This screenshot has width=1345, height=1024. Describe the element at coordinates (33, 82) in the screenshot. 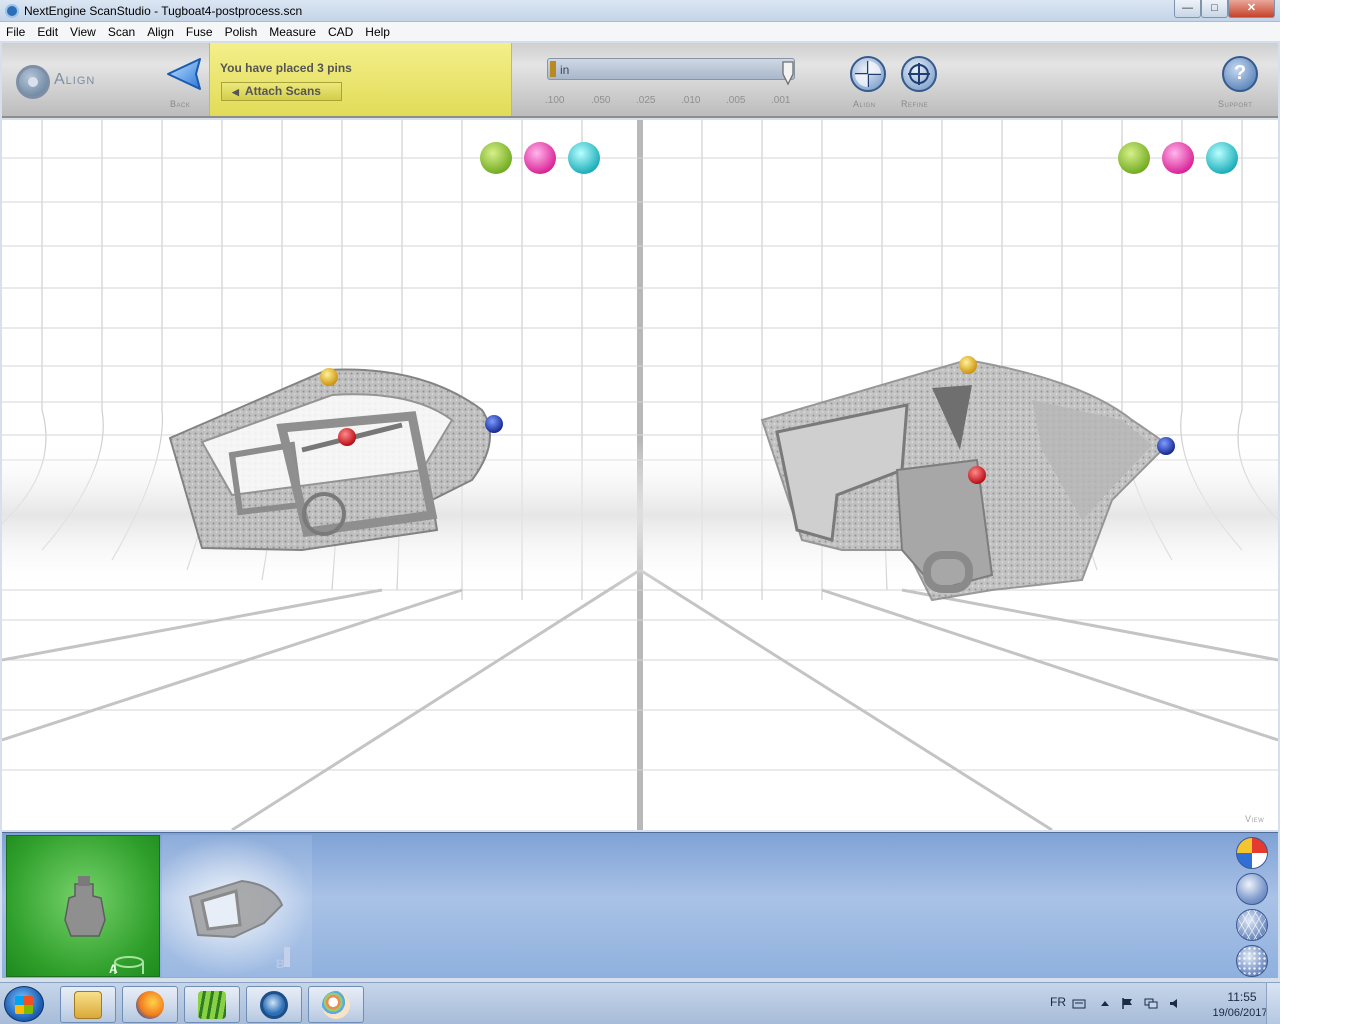

I see `align-mode-icon` at that location.